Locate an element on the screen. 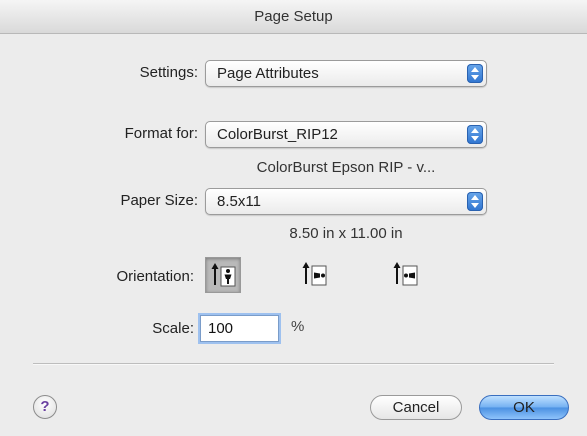  landscape-left-icon is located at coordinates (314, 274).